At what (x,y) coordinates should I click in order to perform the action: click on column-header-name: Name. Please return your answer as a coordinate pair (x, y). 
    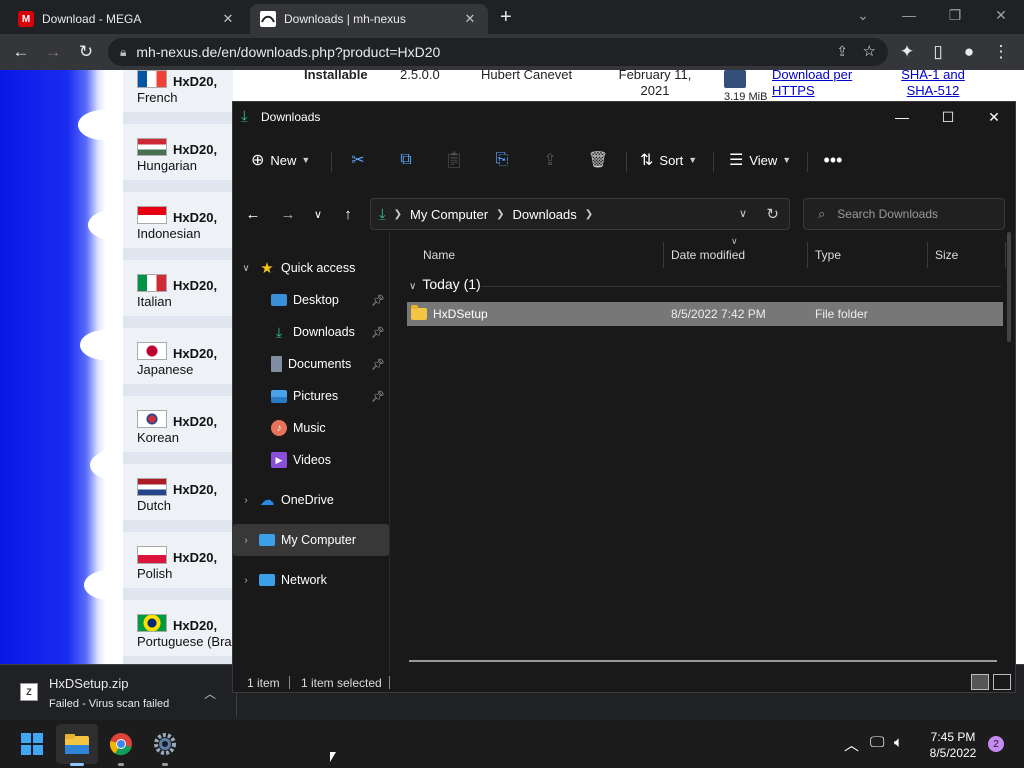
    Looking at the image, I should click on (439, 258).